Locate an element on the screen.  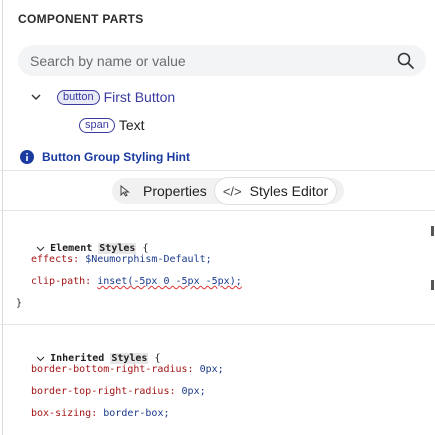
tree-item-span: span Text is located at coordinates (112, 125).